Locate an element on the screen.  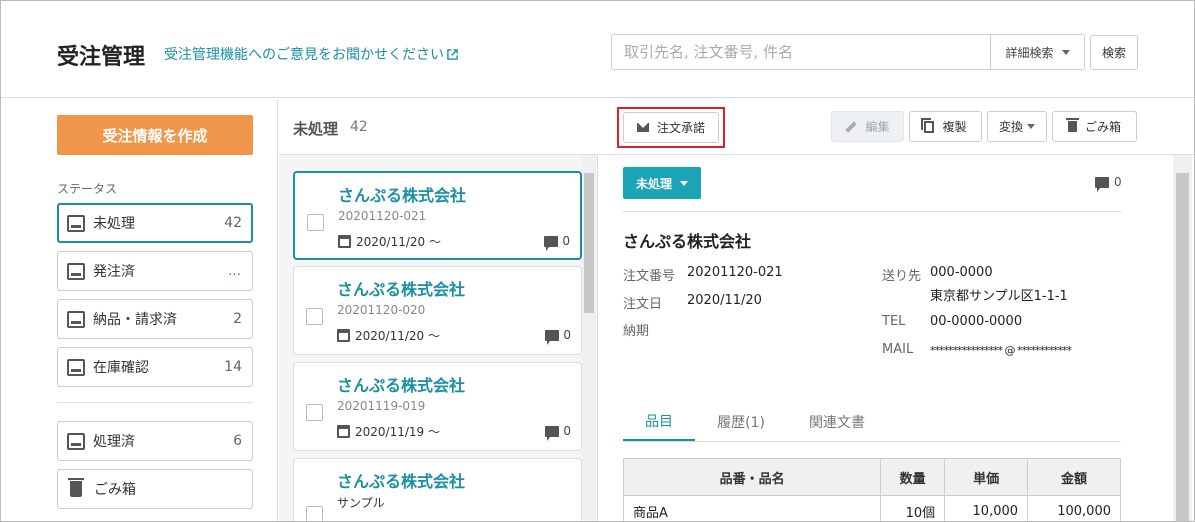
card-date: 2020/11/19 〜 is located at coordinates (388, 431).